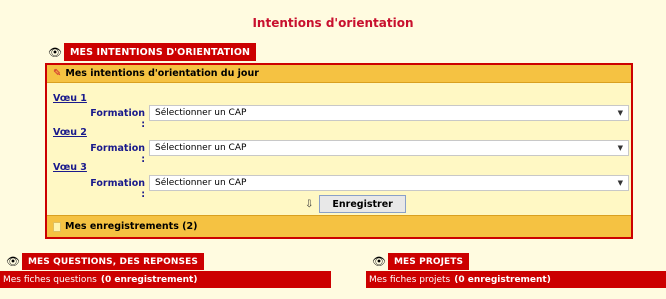  I want to click on voeu-1-selected-value: Sélectionner un CAP, so click(201, 113).